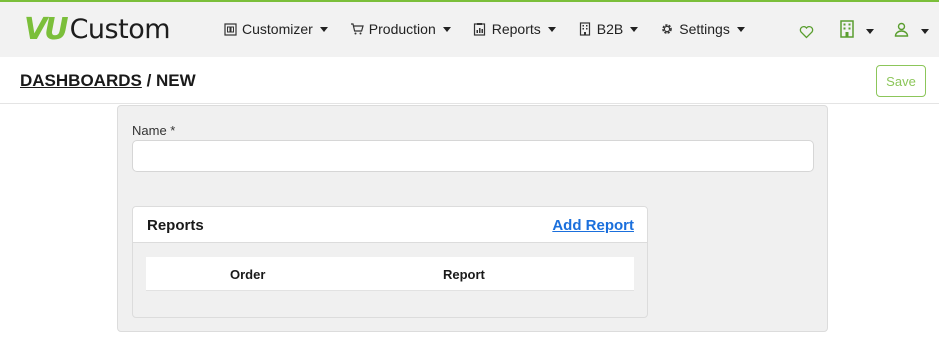 This screenshot has height=341, width=939. Describe the element at coordinates (357, 29) in the screenshot. I see `cart-icon` at that location.